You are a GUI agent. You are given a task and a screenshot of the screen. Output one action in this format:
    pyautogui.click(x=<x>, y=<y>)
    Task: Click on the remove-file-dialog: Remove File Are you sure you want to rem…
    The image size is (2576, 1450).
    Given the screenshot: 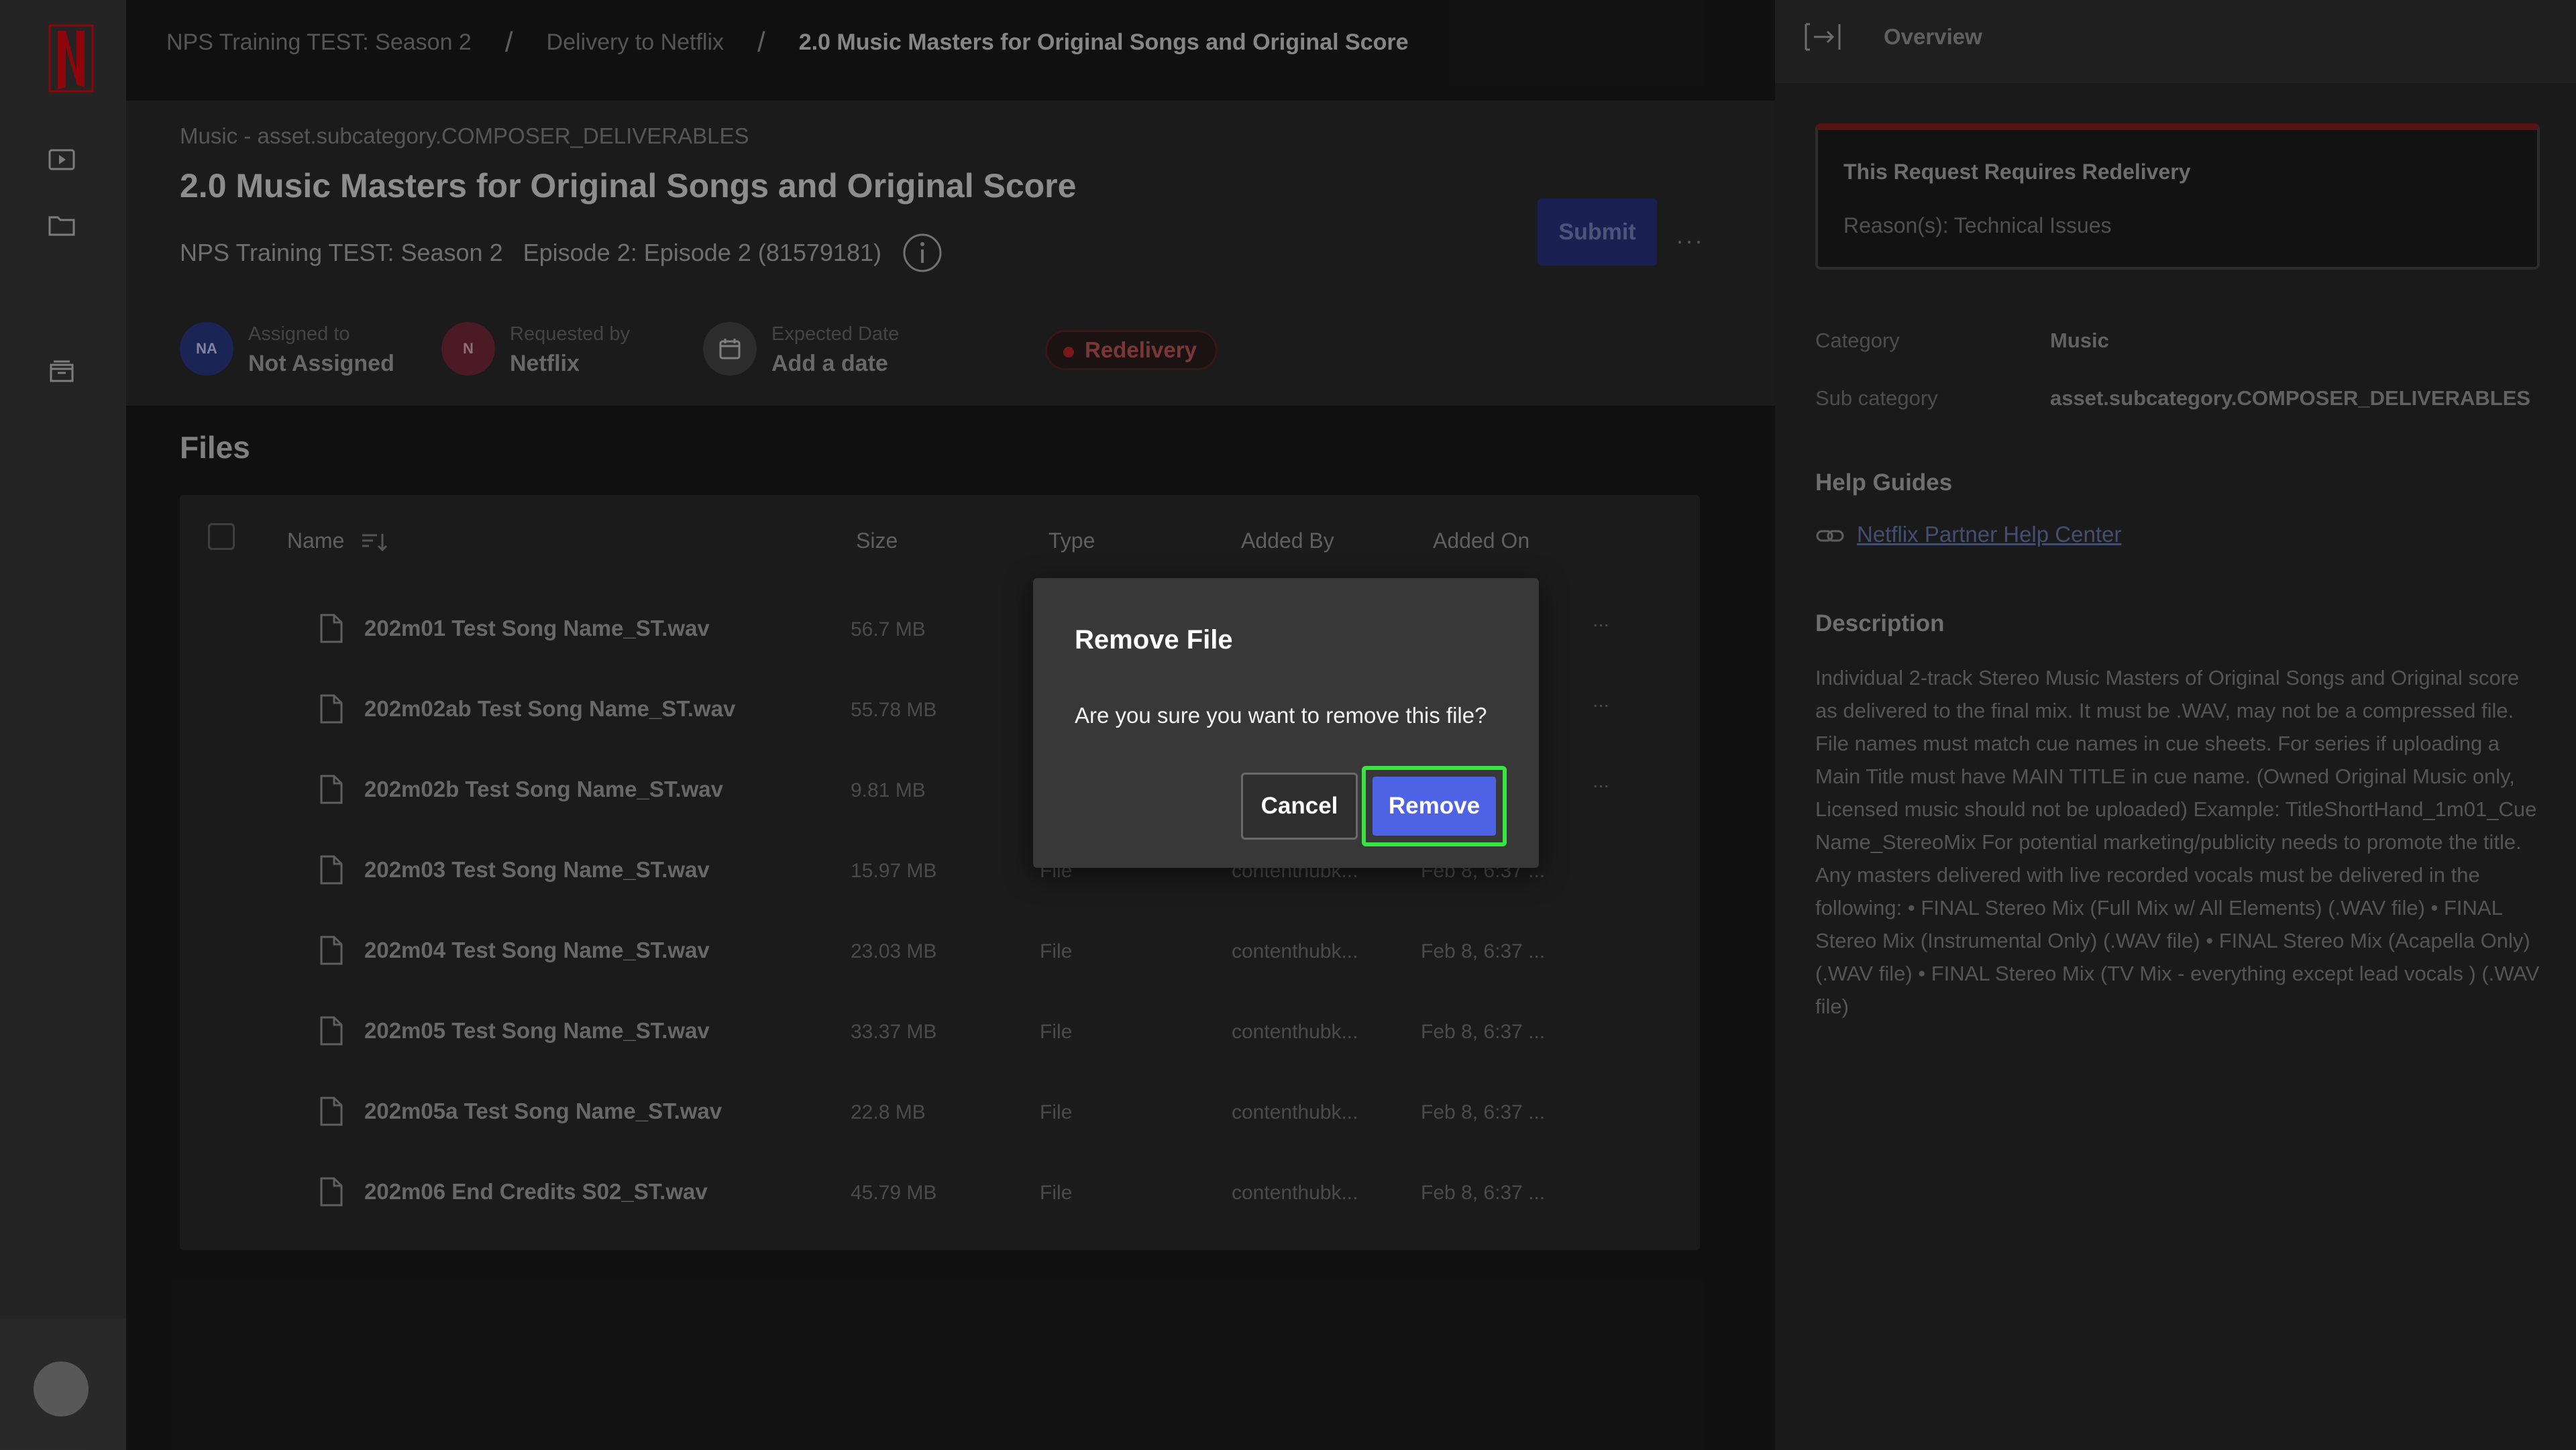 What is the action you would take?
    pyautogui.click(x=1286, y=723)
    